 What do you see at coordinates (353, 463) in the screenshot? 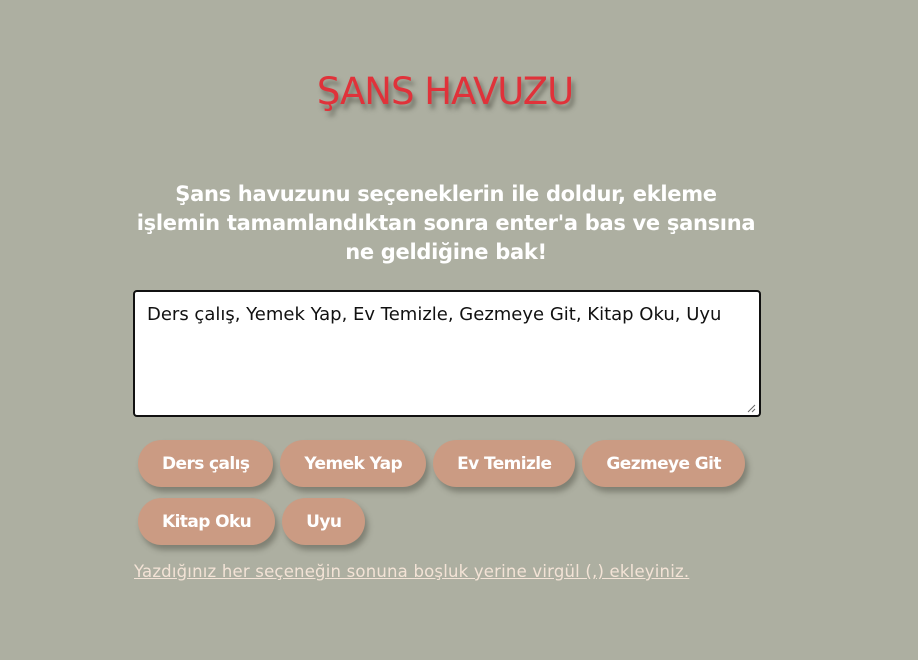
I see `tag-yemek-yap: Yemek Yap` at bounding box center [353, 463].